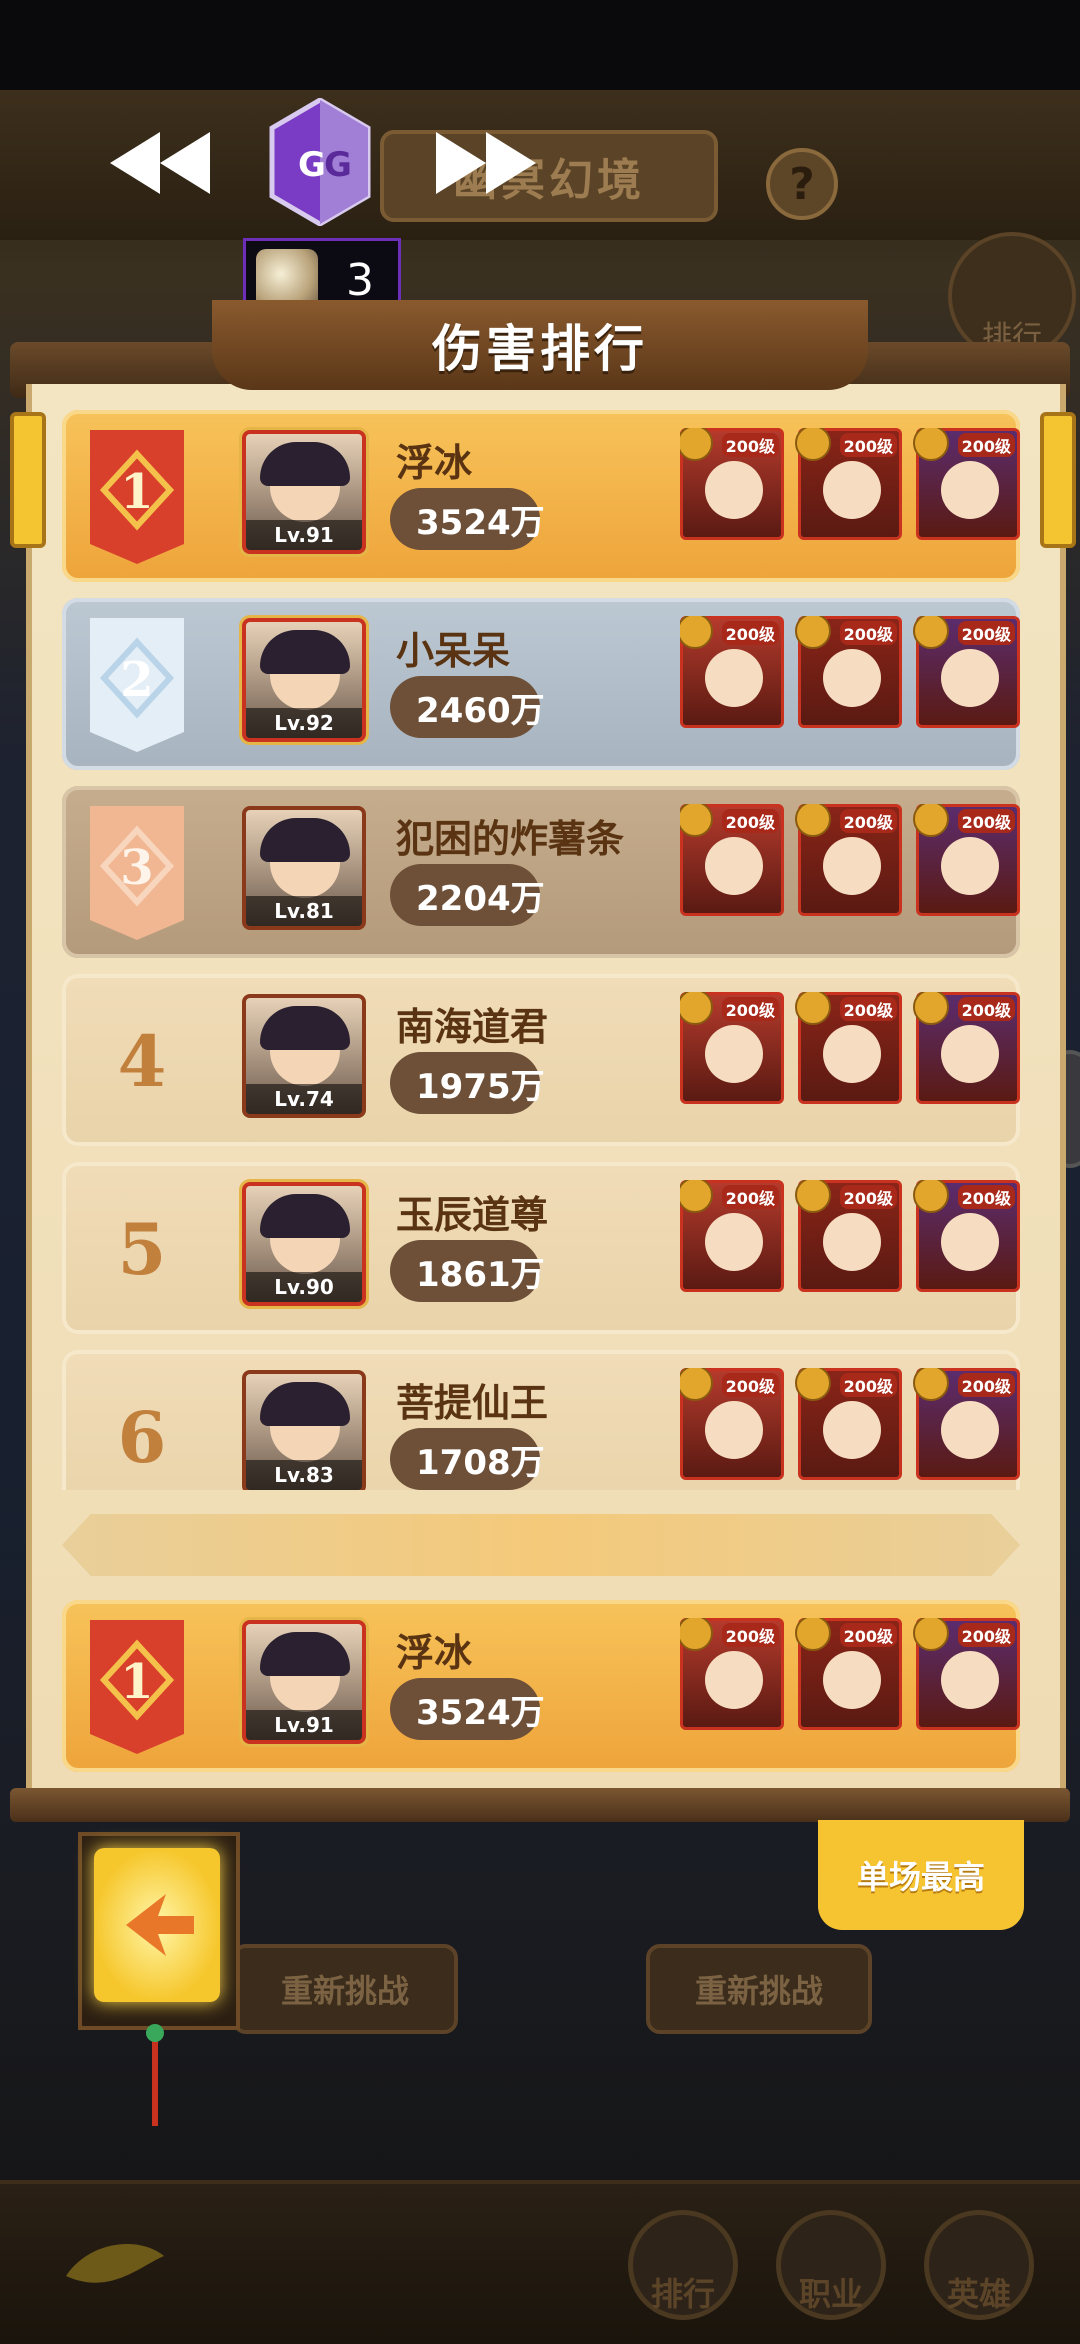 Image resolution: width=1080 pixels, height=2344 pixels. Describe the element at coordinates (137, 492) in the screenshot. I see `rank-number: 1` at that location.